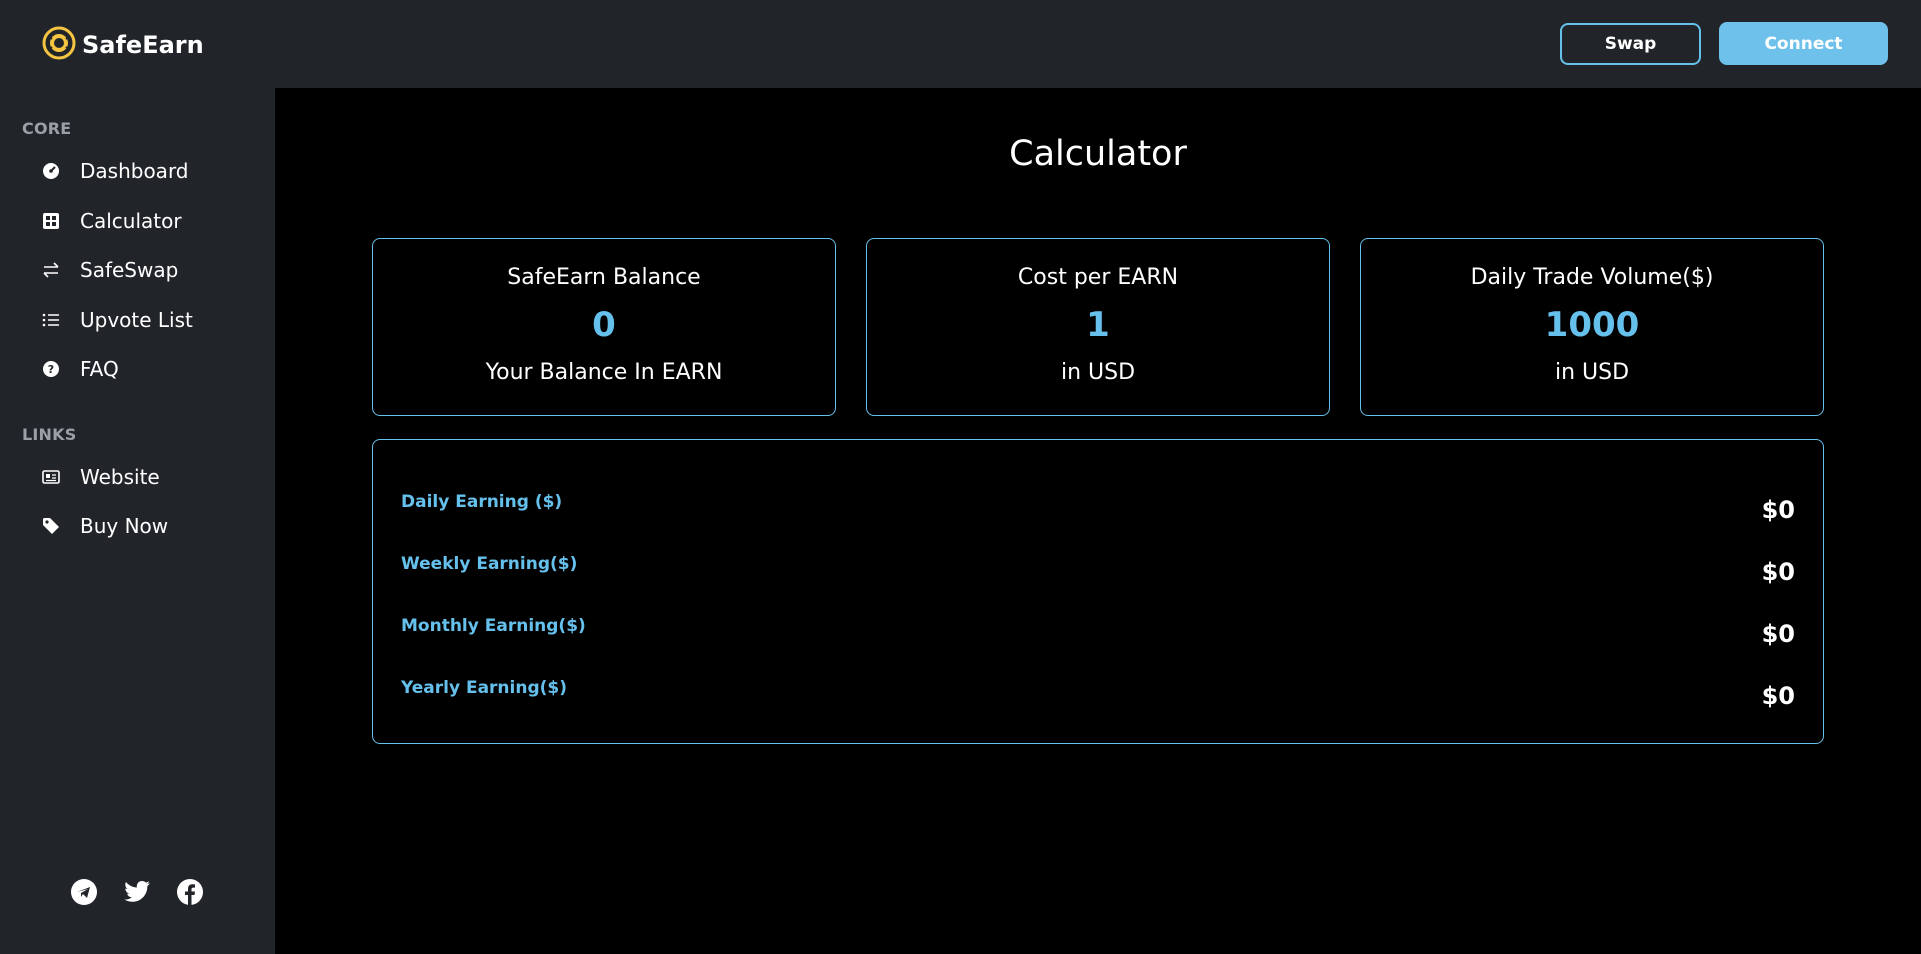 The width and height of the screenshot is (1921, 954). I want to click on sidebar-item-label: Dashboard, so click(134, 171).